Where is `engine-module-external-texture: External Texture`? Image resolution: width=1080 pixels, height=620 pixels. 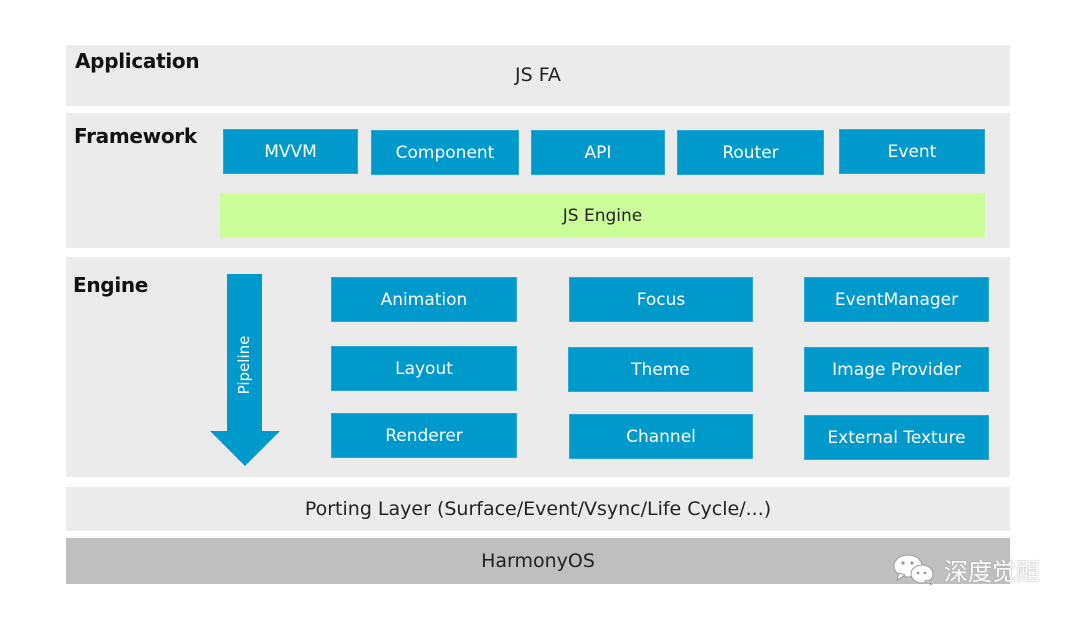
engine-module-external-texture: External Texture is located at coordinates (896, 437).